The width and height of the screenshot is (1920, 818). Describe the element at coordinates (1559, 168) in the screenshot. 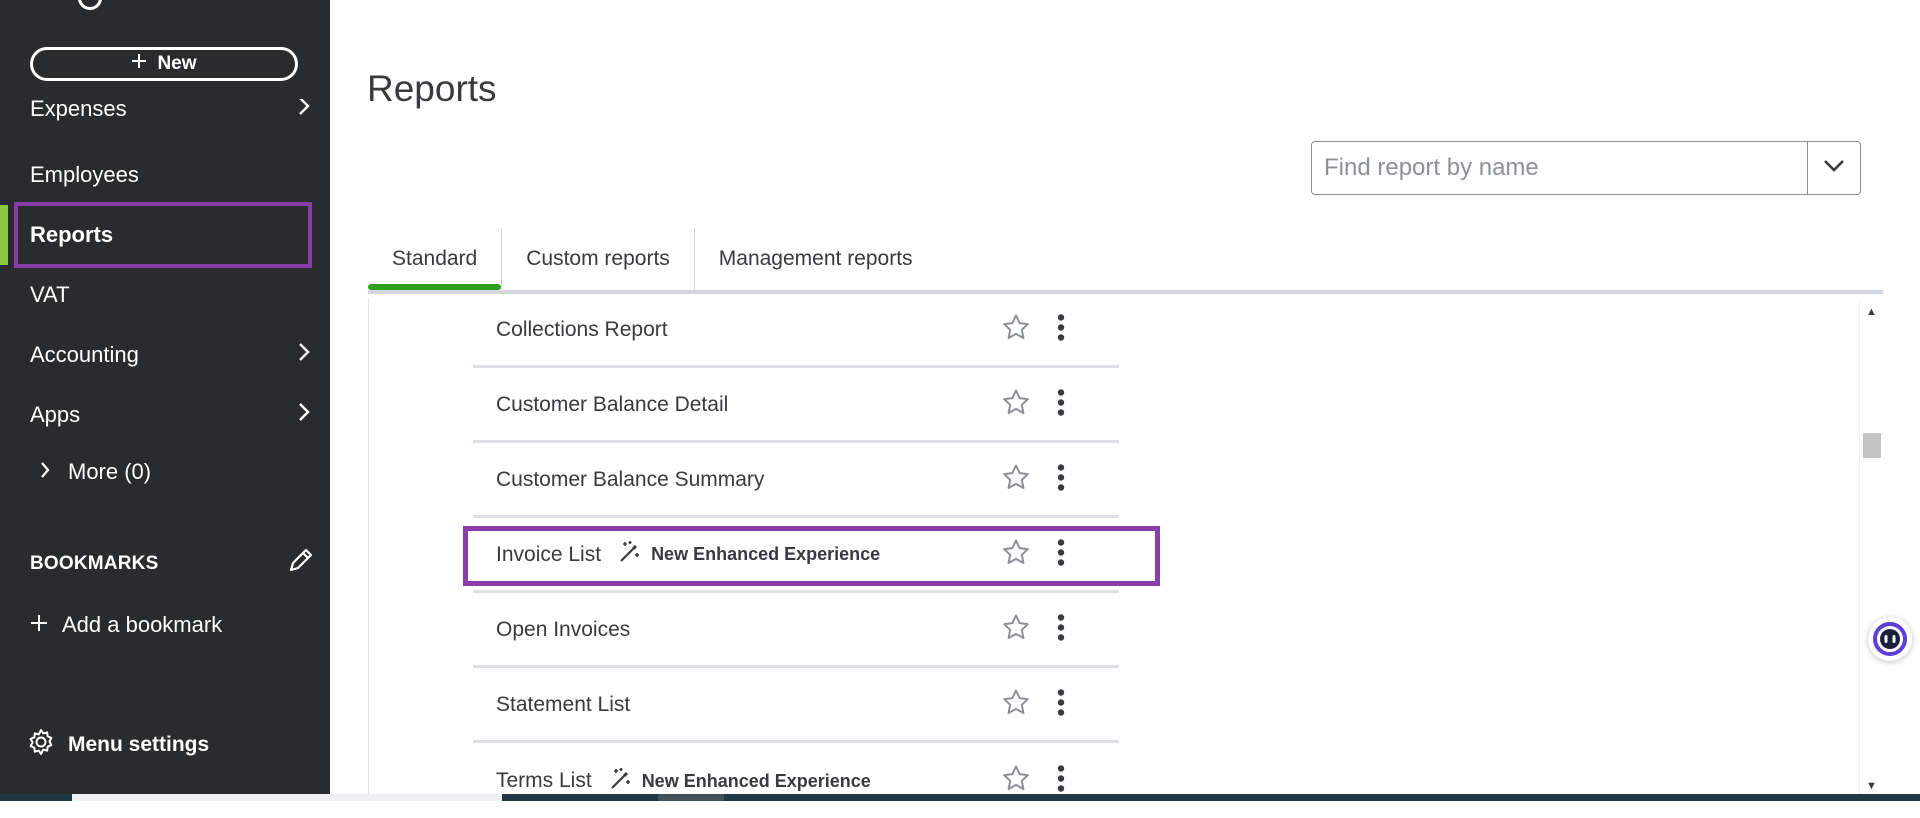

I see `search-input` at that location.